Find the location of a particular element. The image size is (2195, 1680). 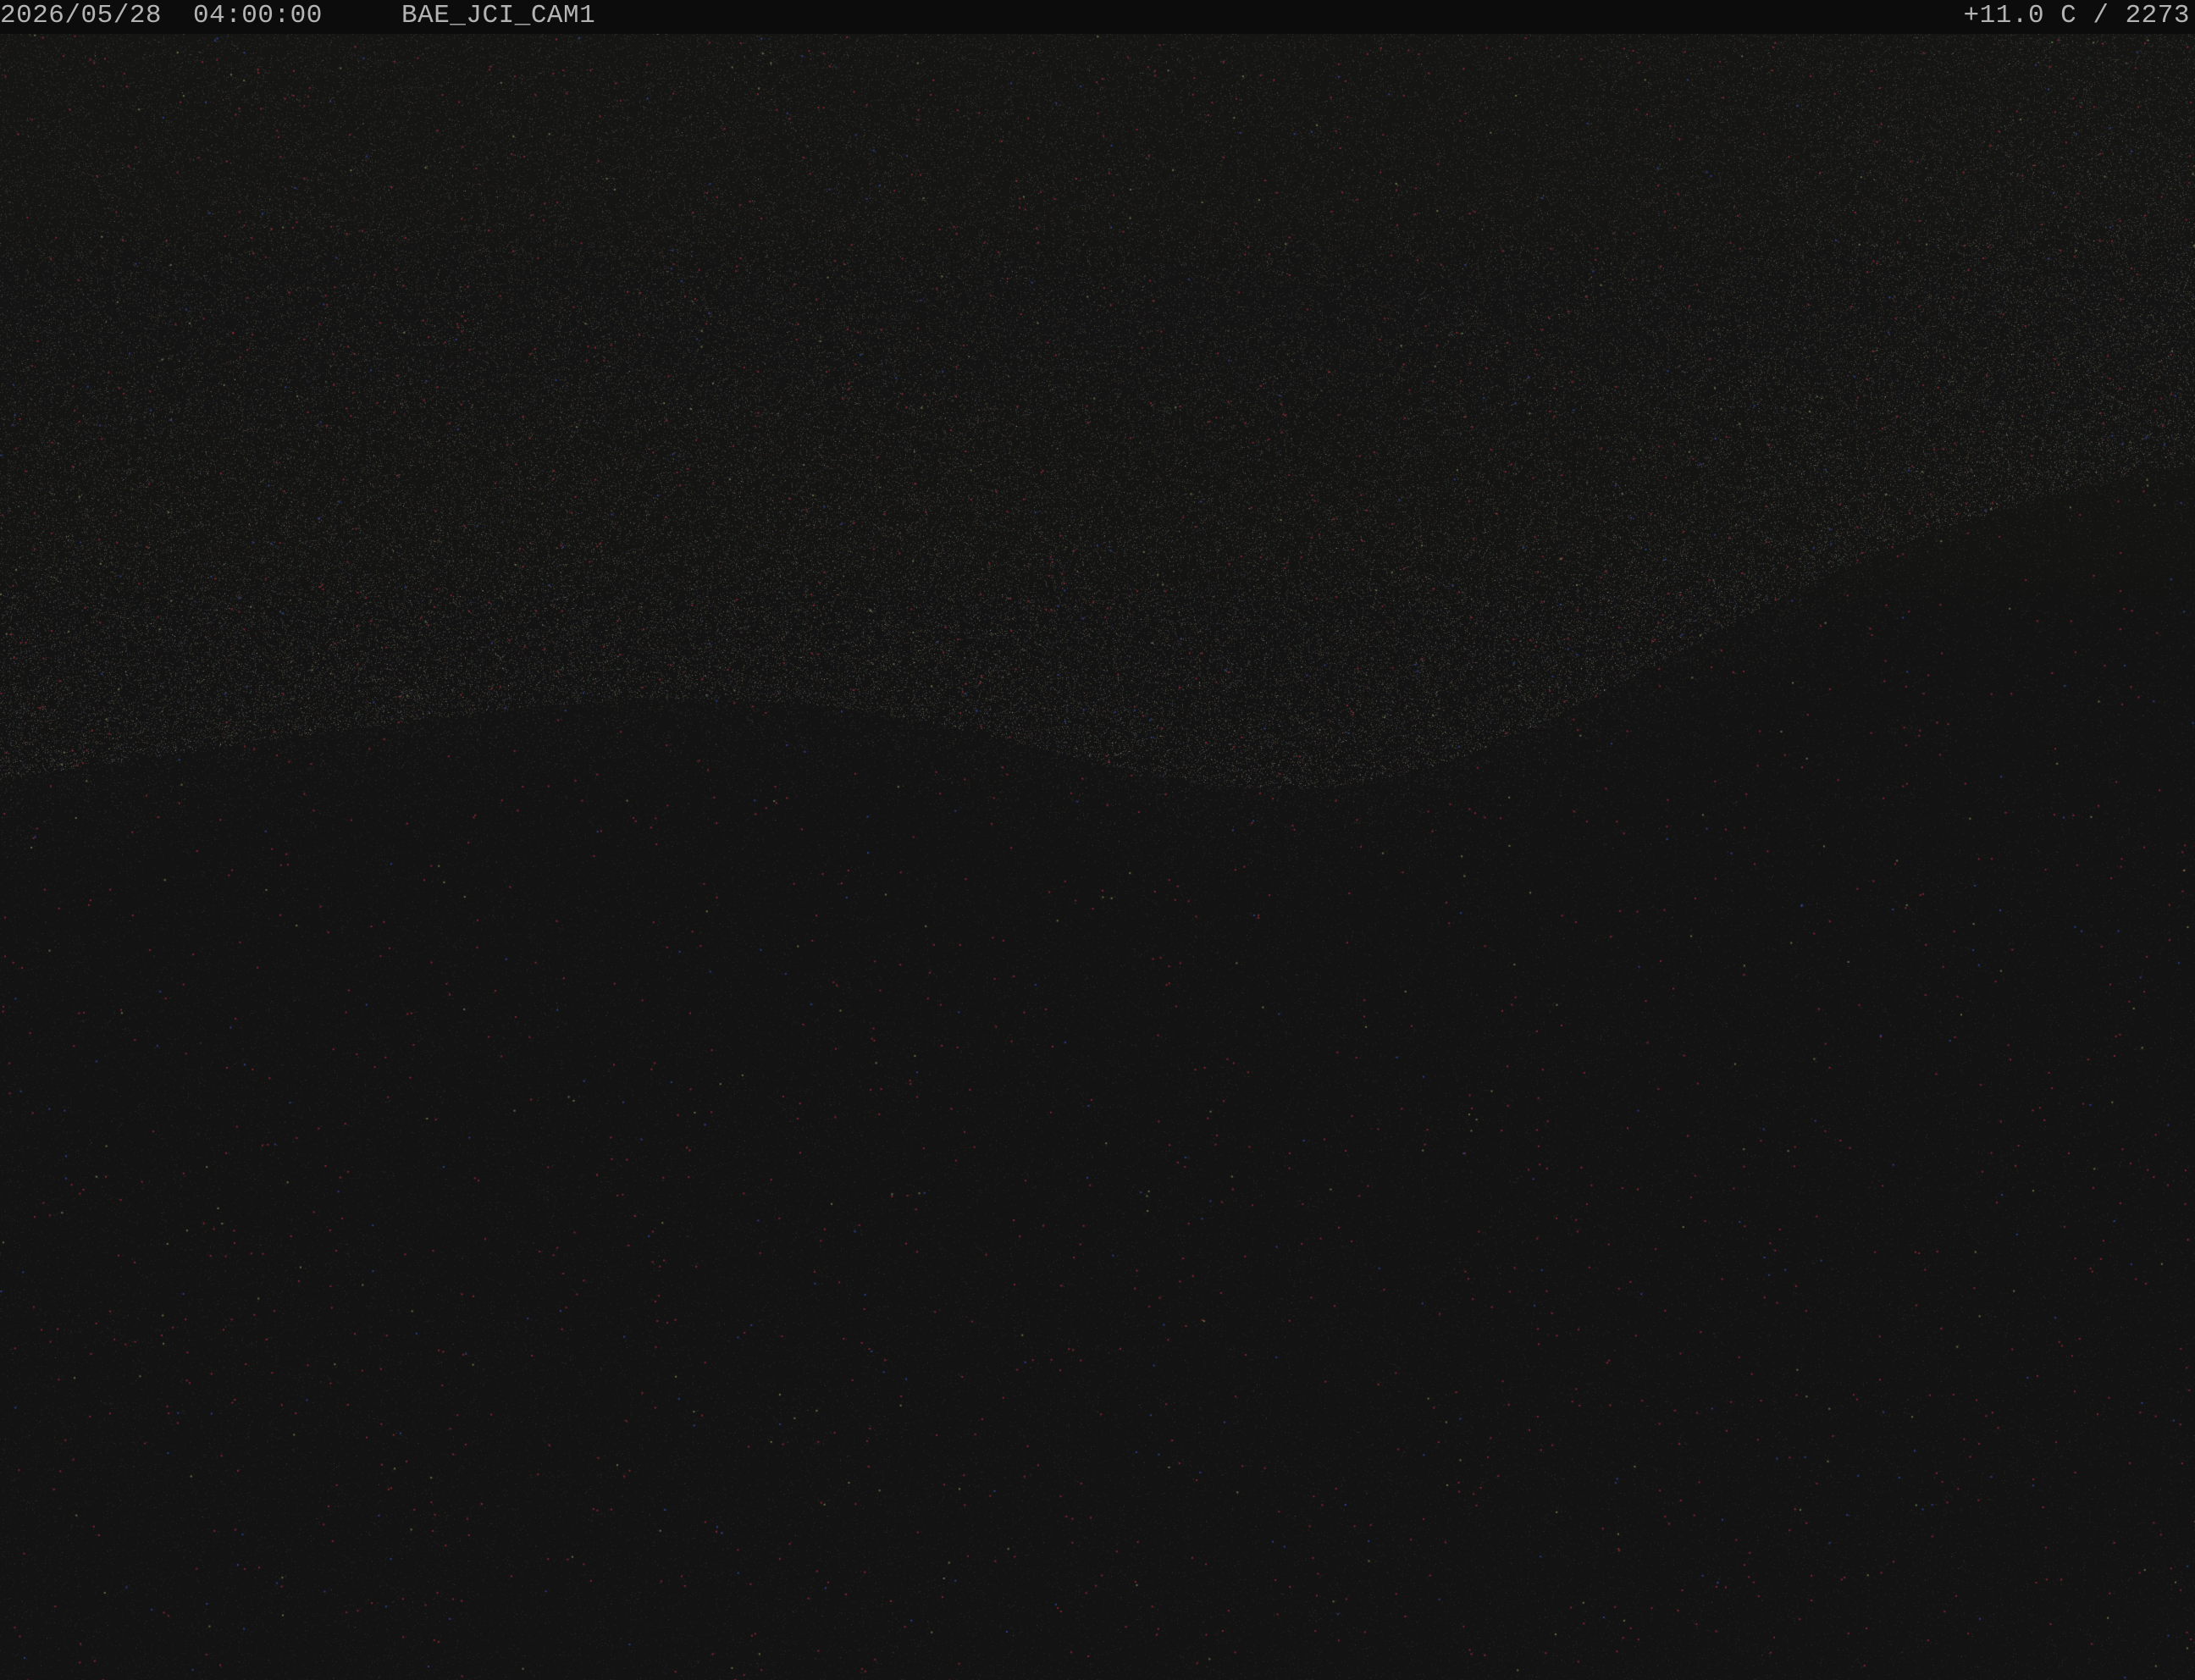

osd-sensor-readout: +11.0 C / 2273 is located at coordinates (2077, 17).